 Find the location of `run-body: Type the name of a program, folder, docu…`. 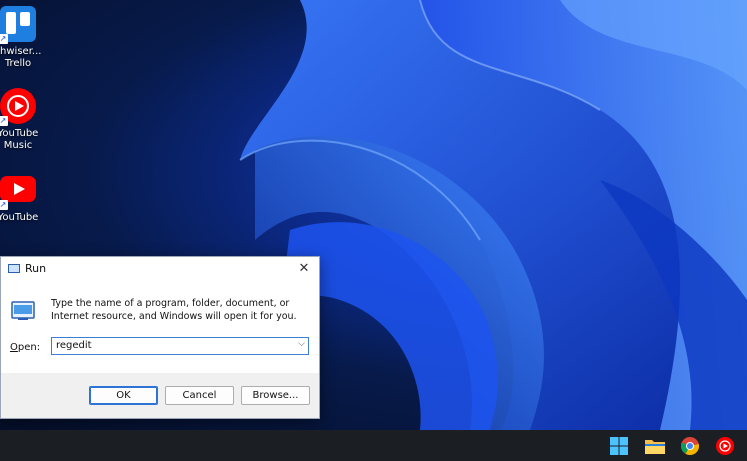

run-body: Type the name of a program, folder, docu… is located at coordinates (160, 327).